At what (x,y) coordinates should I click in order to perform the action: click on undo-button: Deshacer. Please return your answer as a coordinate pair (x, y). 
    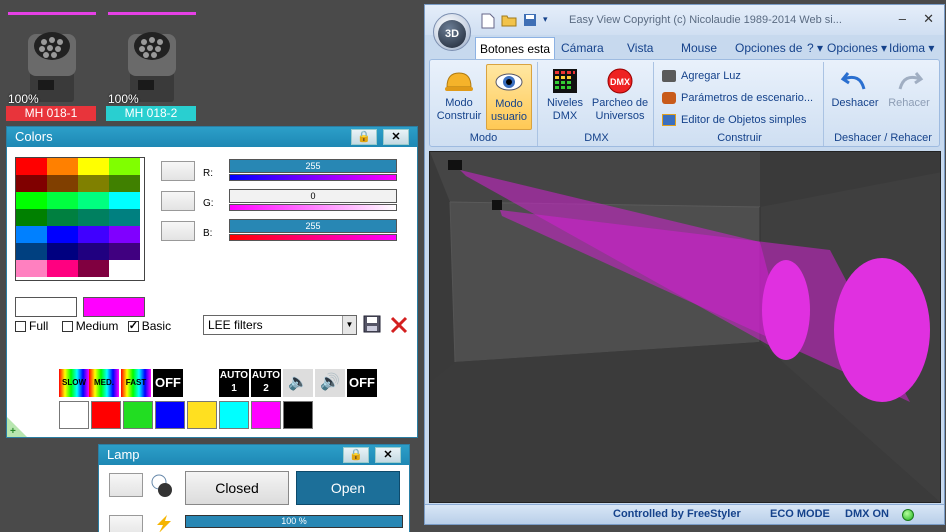
    Looking at the image, I should click on (855, 97).